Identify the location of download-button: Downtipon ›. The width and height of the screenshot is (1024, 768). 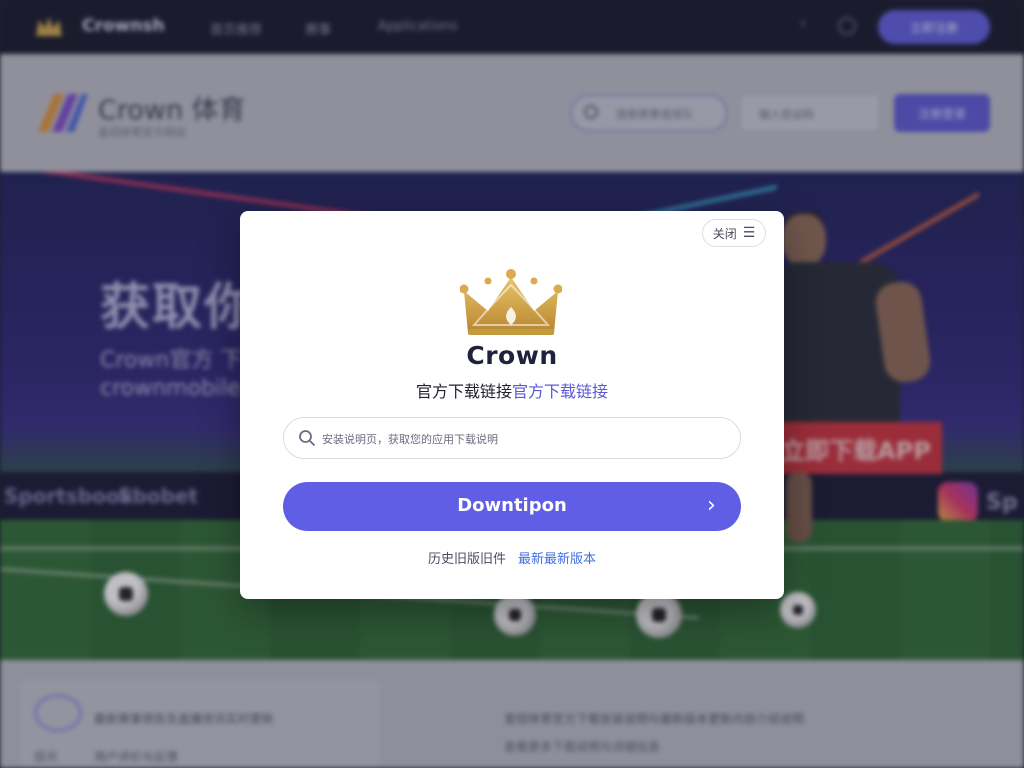
(512, 506).